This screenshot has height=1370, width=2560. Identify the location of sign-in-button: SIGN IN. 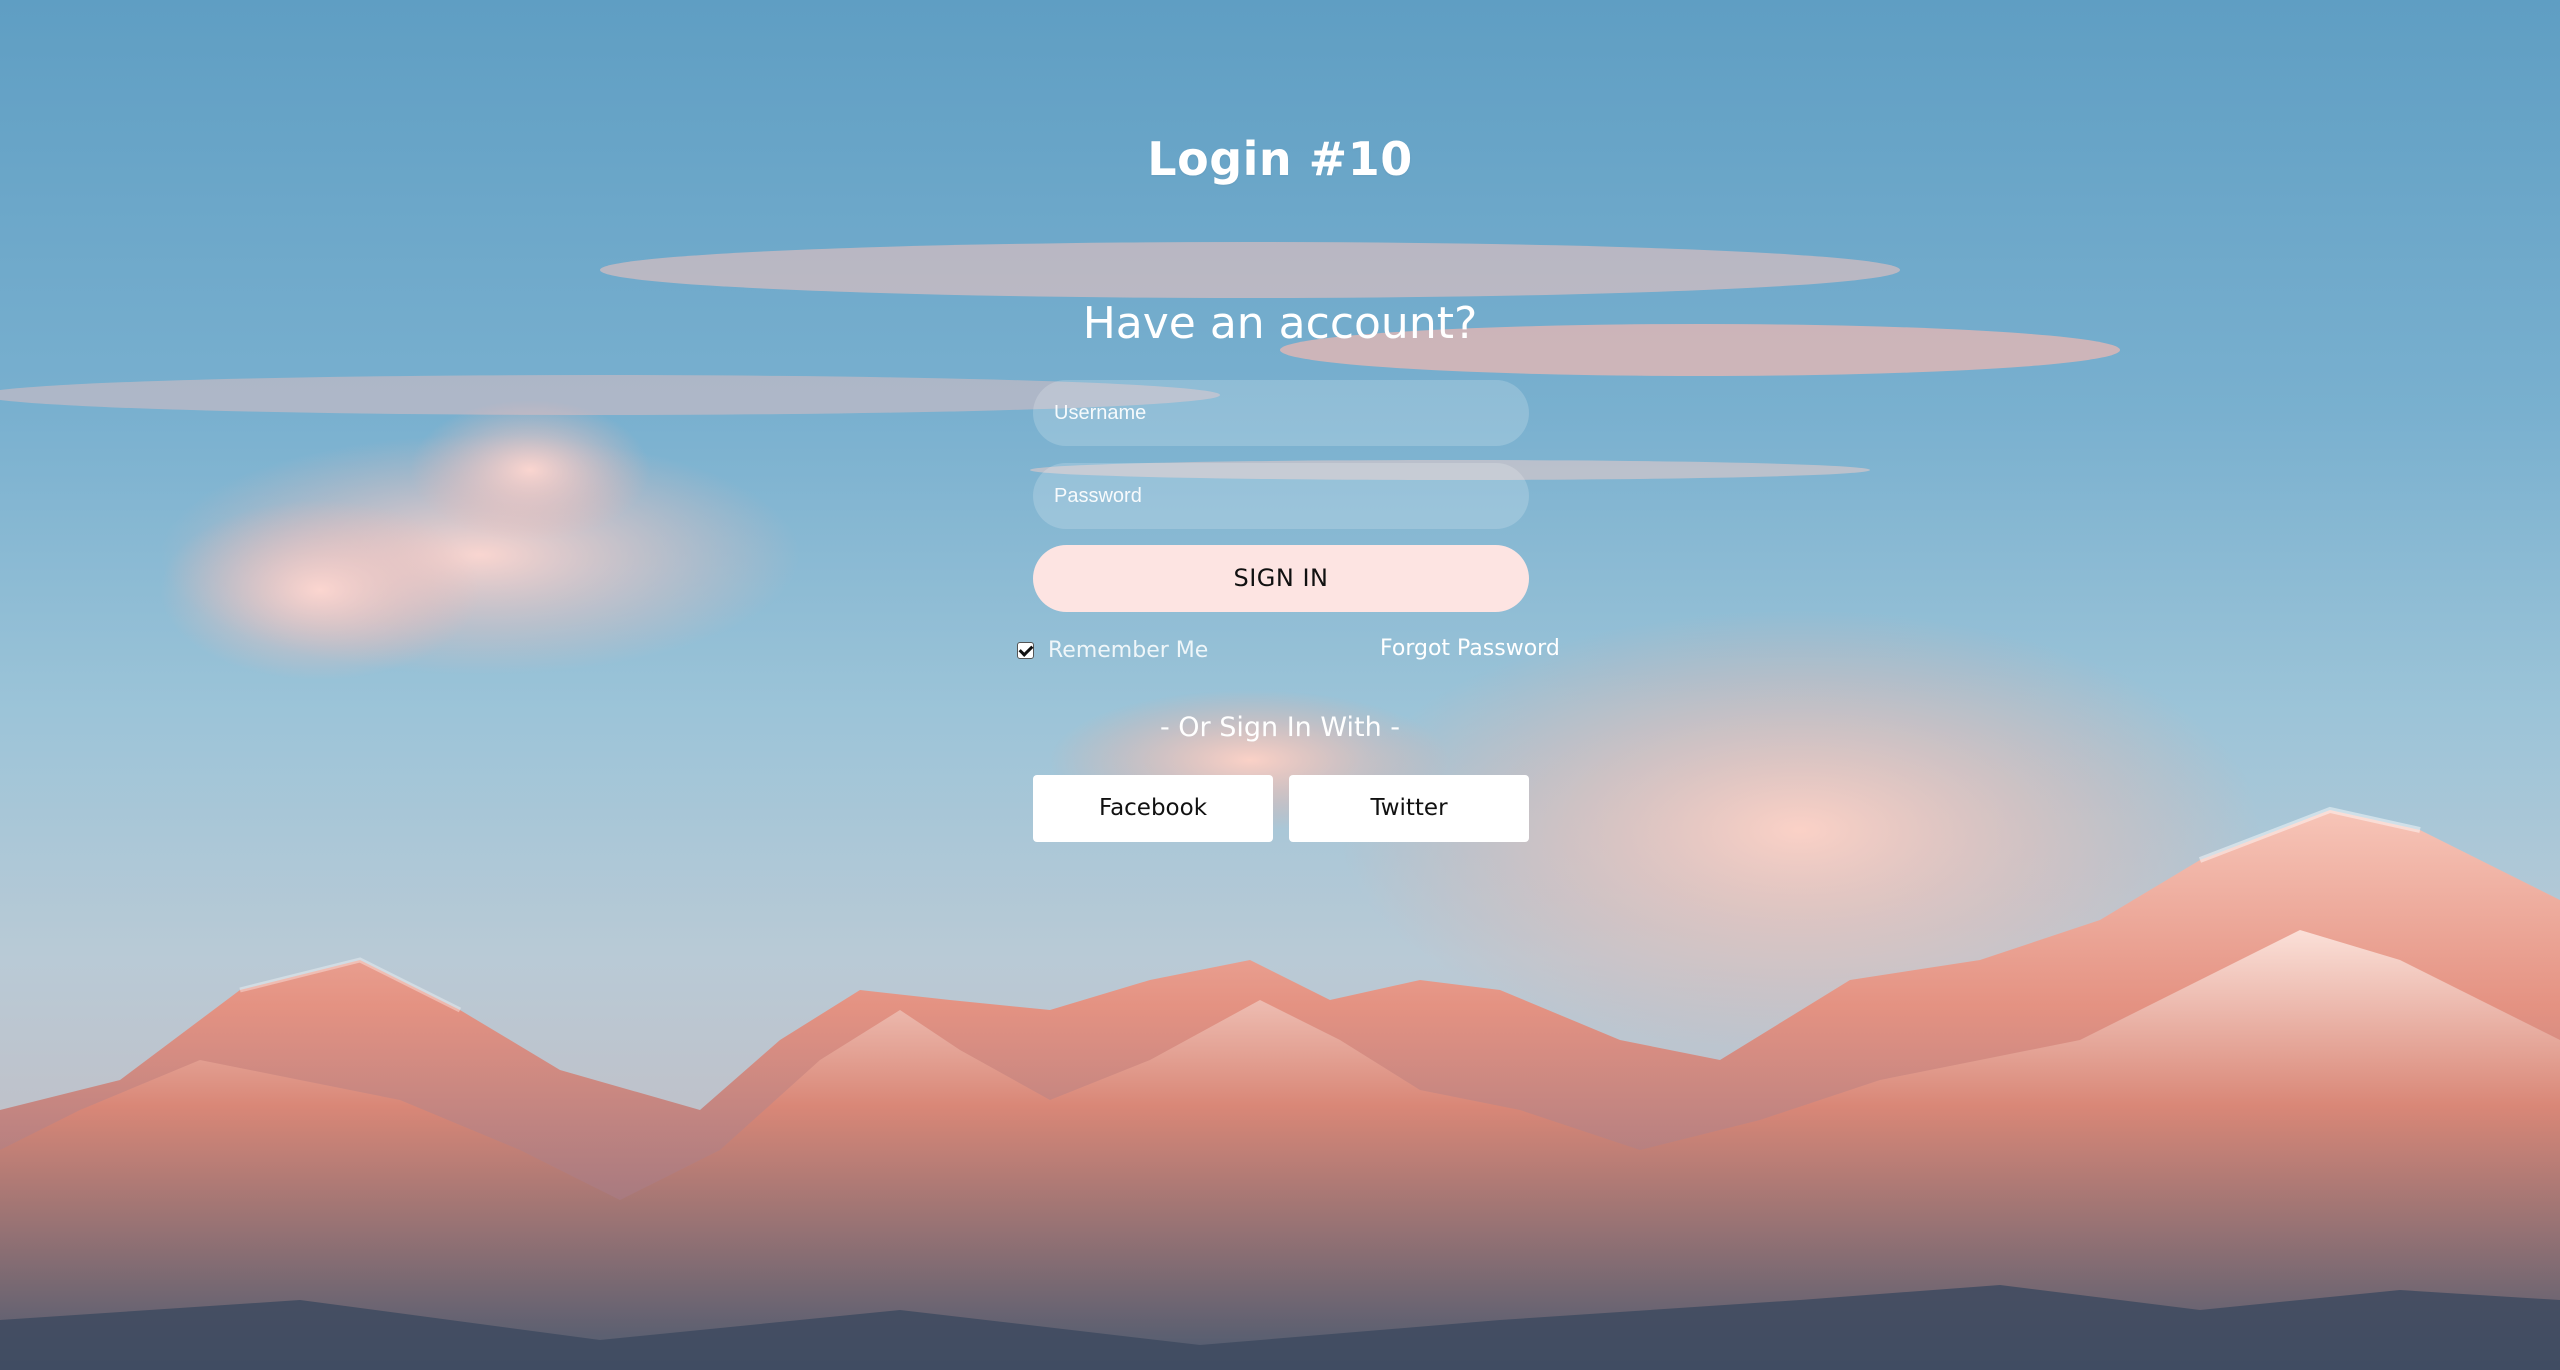
(1281, 578).